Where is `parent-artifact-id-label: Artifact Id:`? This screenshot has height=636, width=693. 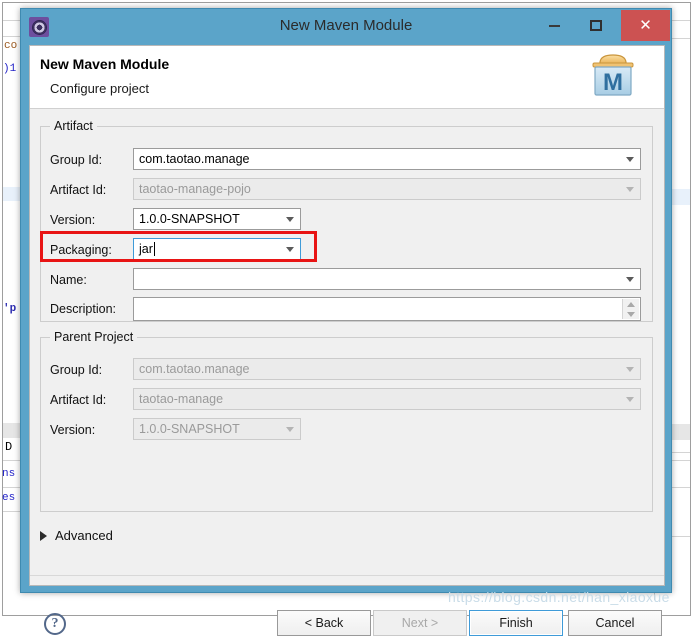 parent-artifact-id-label: Artifact Id: is located at coordinates (78, 400).